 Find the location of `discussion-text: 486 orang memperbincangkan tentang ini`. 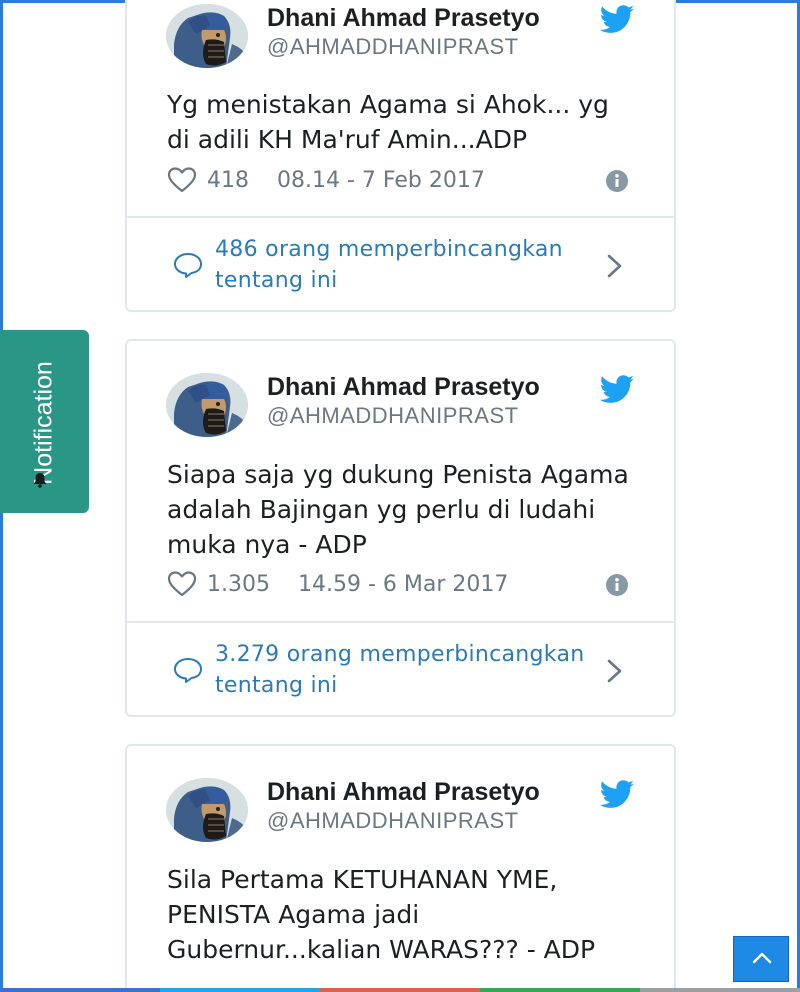

discussion-text: 486 orang memperbincangkan tentang ini is located at coordinates (407, 265).